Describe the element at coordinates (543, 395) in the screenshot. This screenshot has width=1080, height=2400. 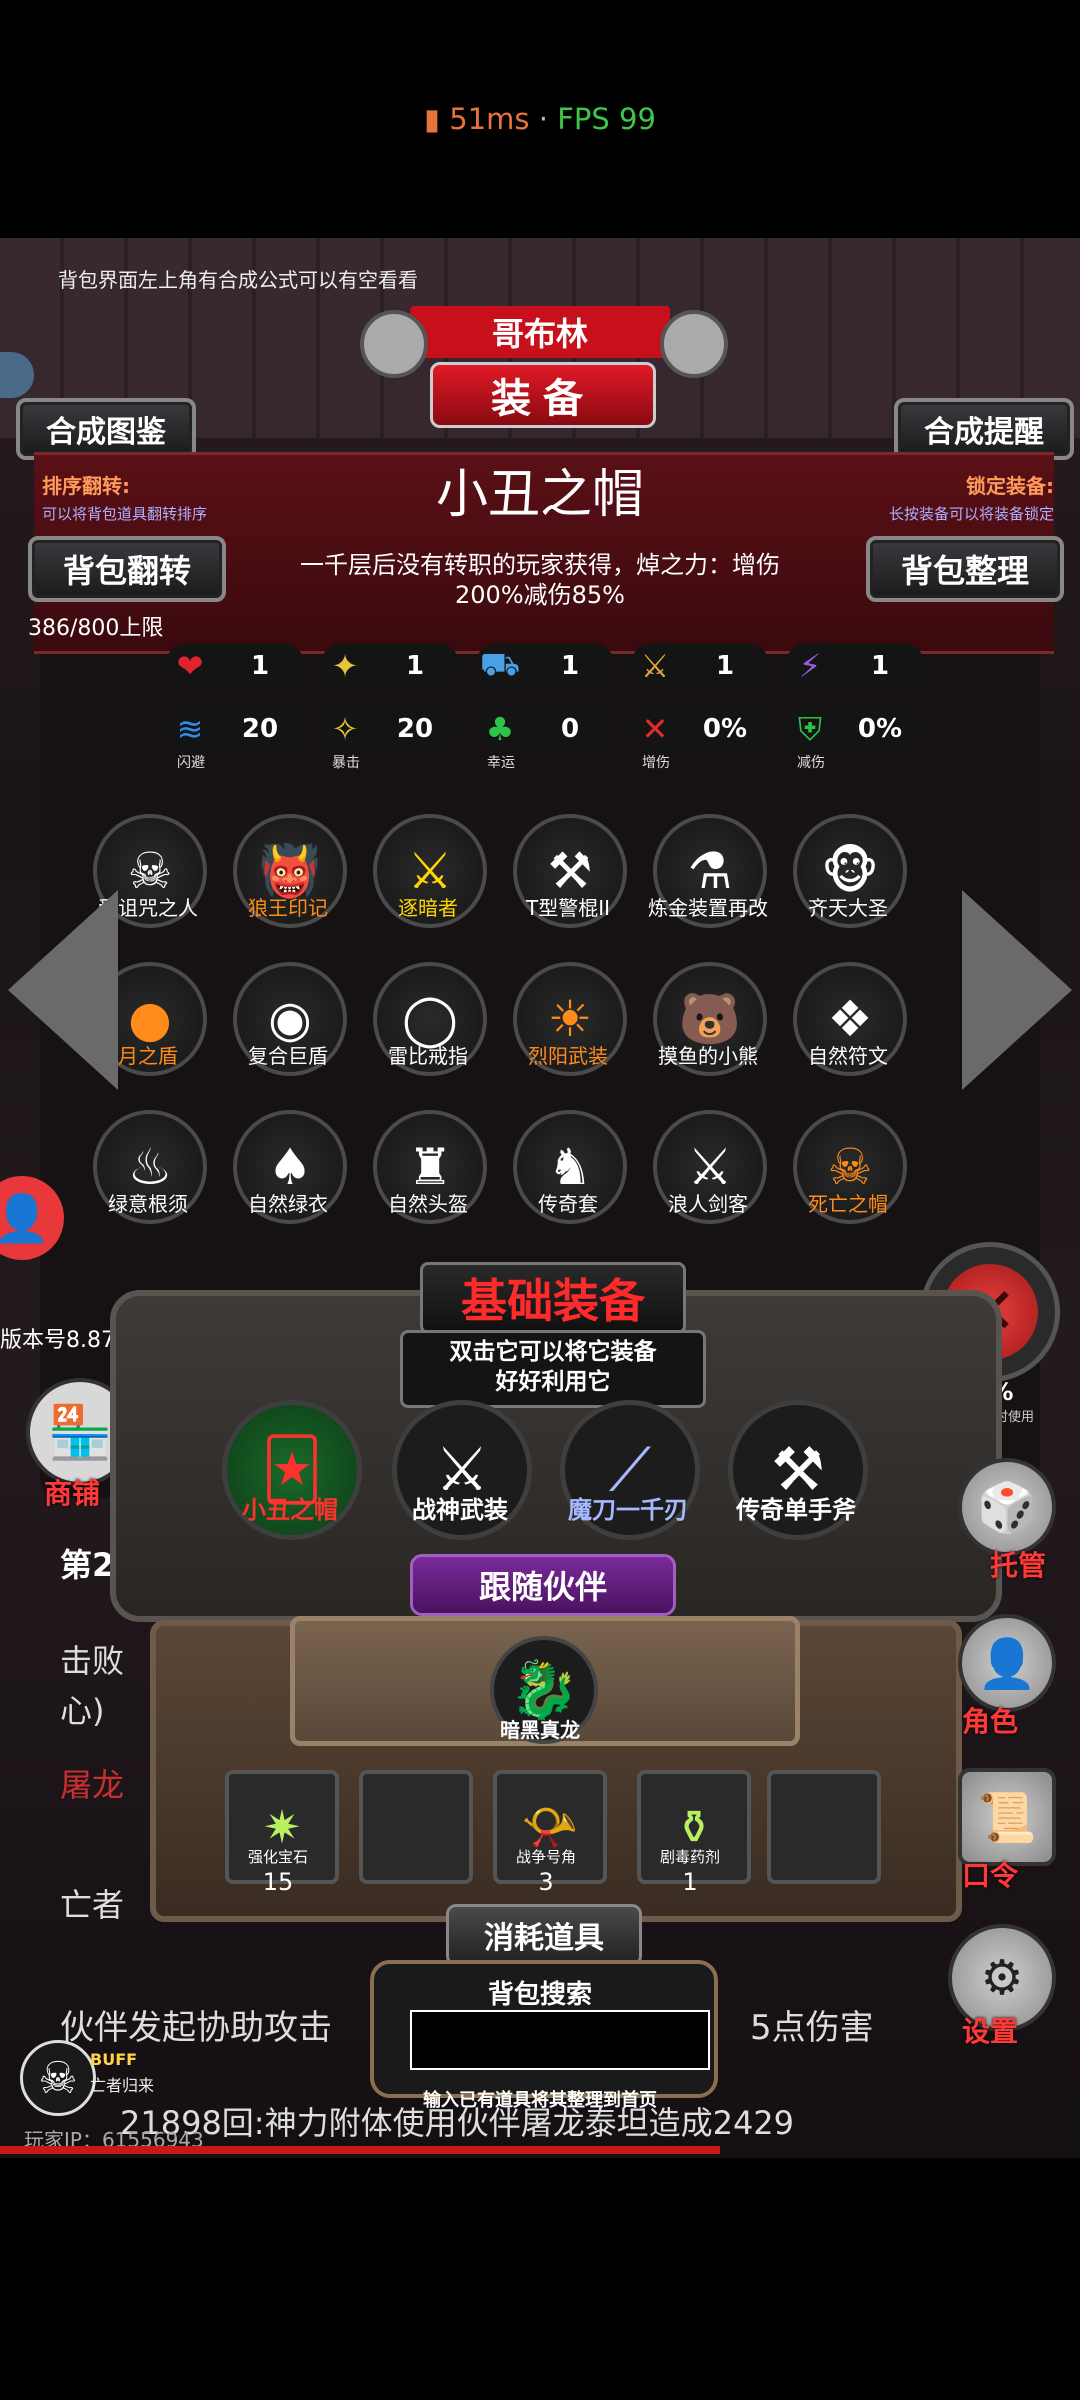
I see `page-title: 装备` at that location.